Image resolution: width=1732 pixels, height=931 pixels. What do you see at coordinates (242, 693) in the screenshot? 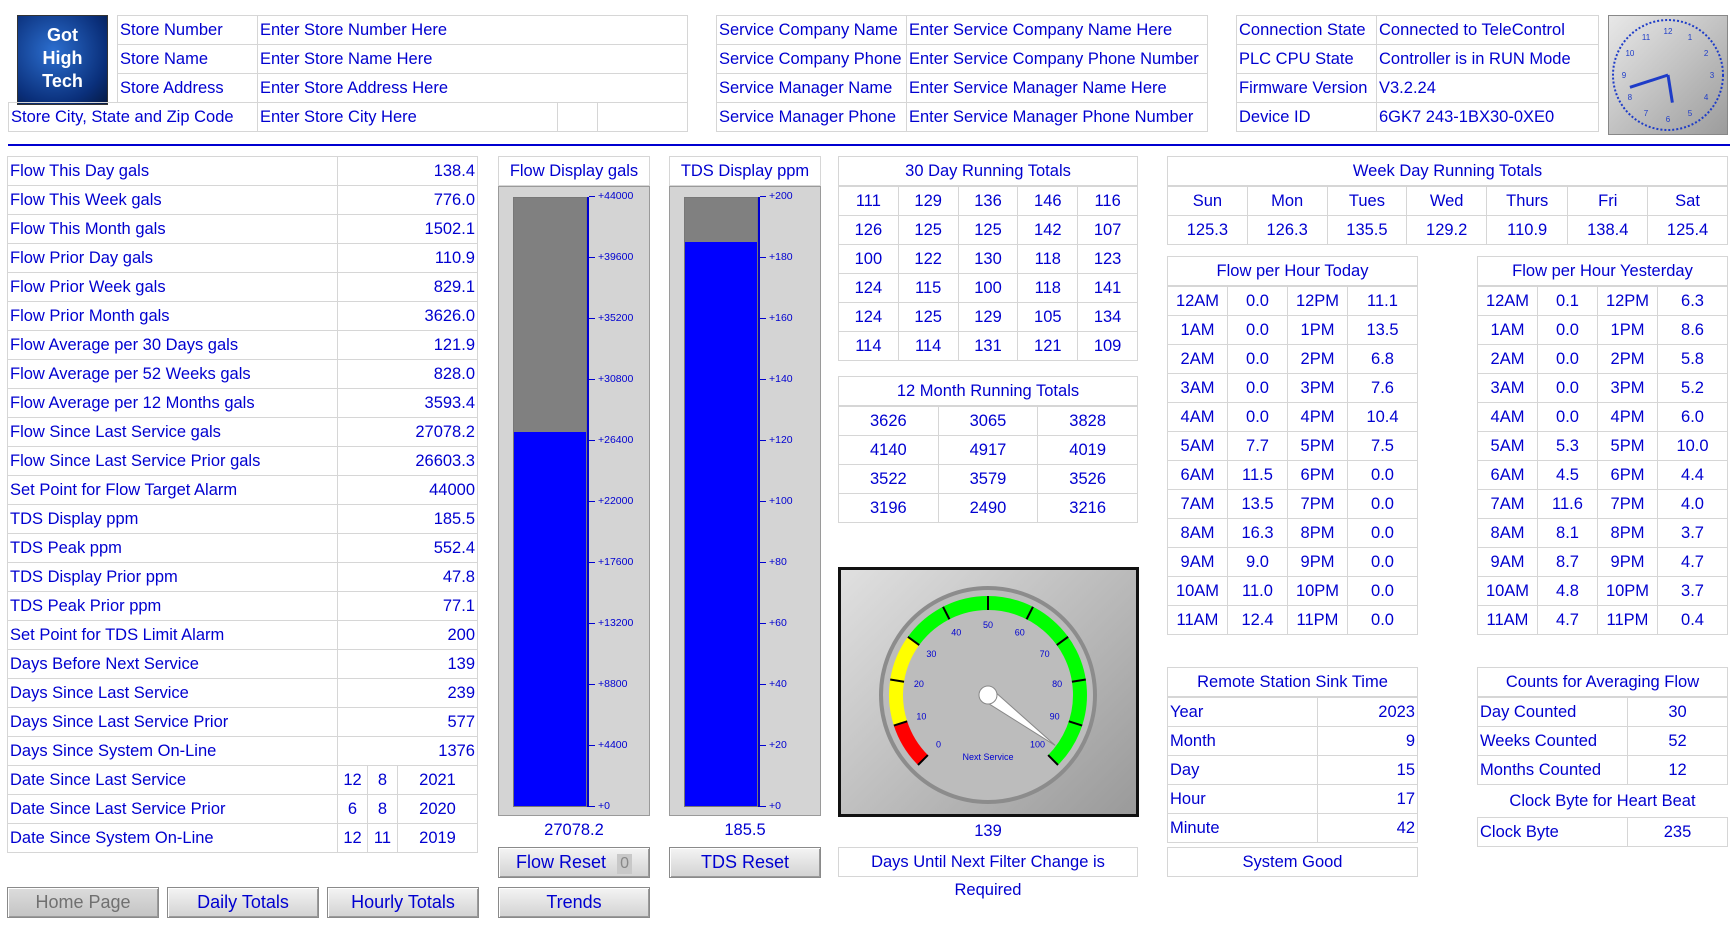
I see `stat-row: Days Since Last Service 239` at bounding box center [242, 693].